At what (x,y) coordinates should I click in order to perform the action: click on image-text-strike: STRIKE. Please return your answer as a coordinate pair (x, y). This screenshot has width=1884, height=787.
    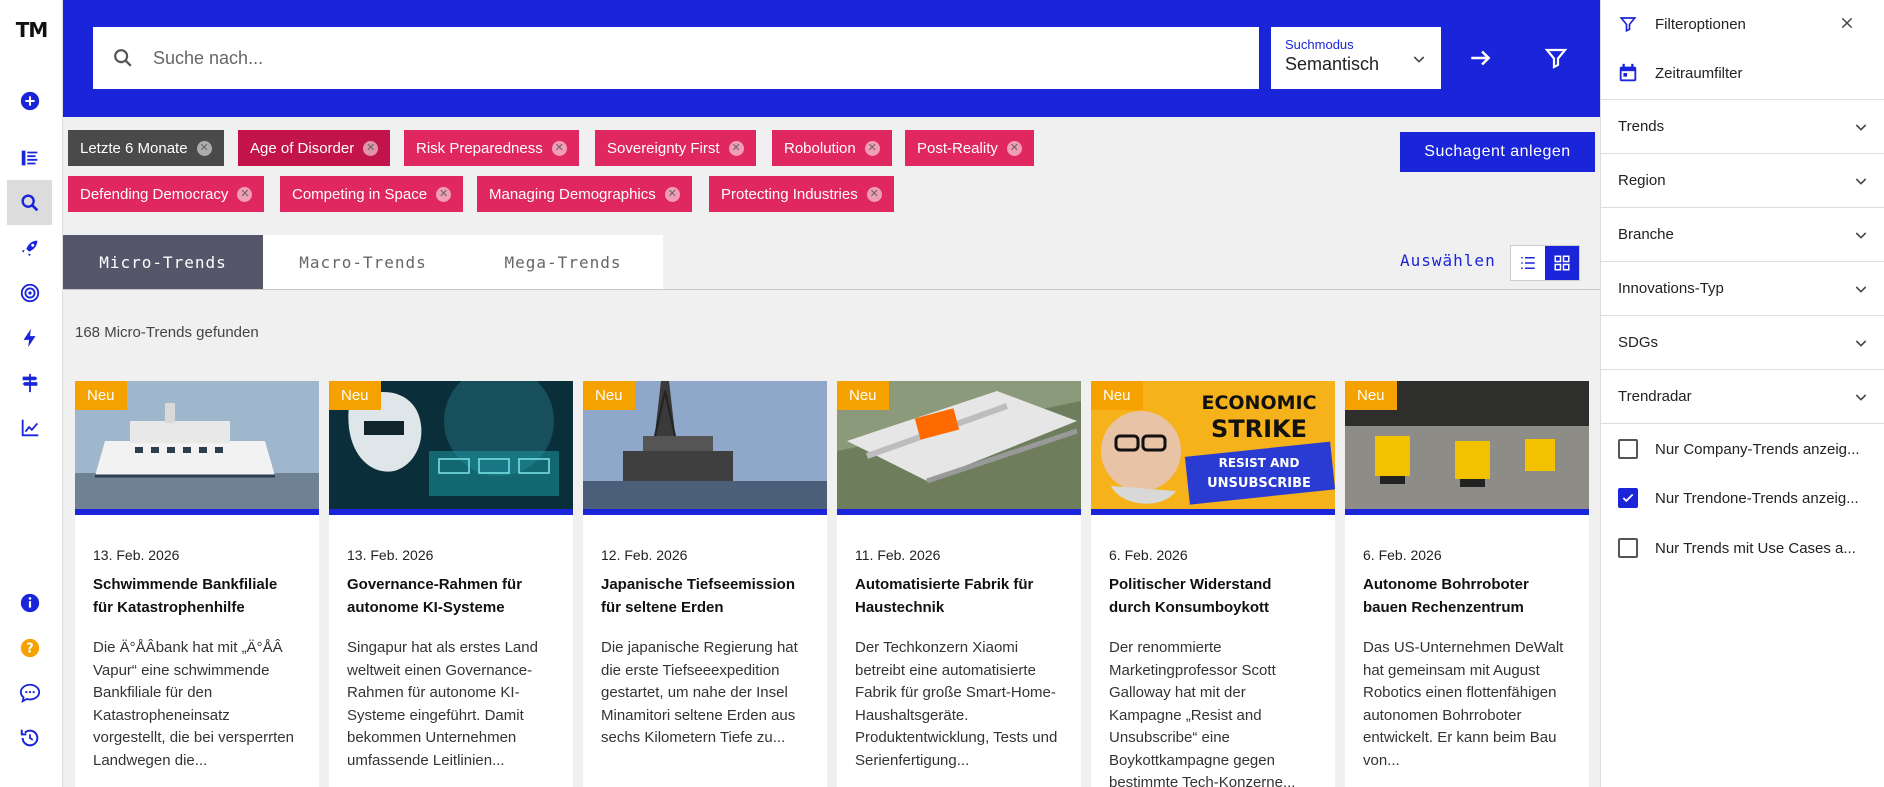
    Looking at the image, I should click on (1259, 429).